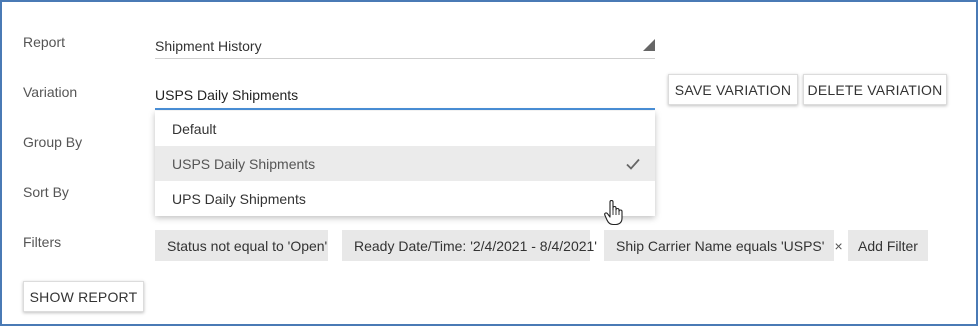  What do you see at coordinates (44, 42) in the screenshot?
I see `report-label: Report` at bounding box center [44, 42].